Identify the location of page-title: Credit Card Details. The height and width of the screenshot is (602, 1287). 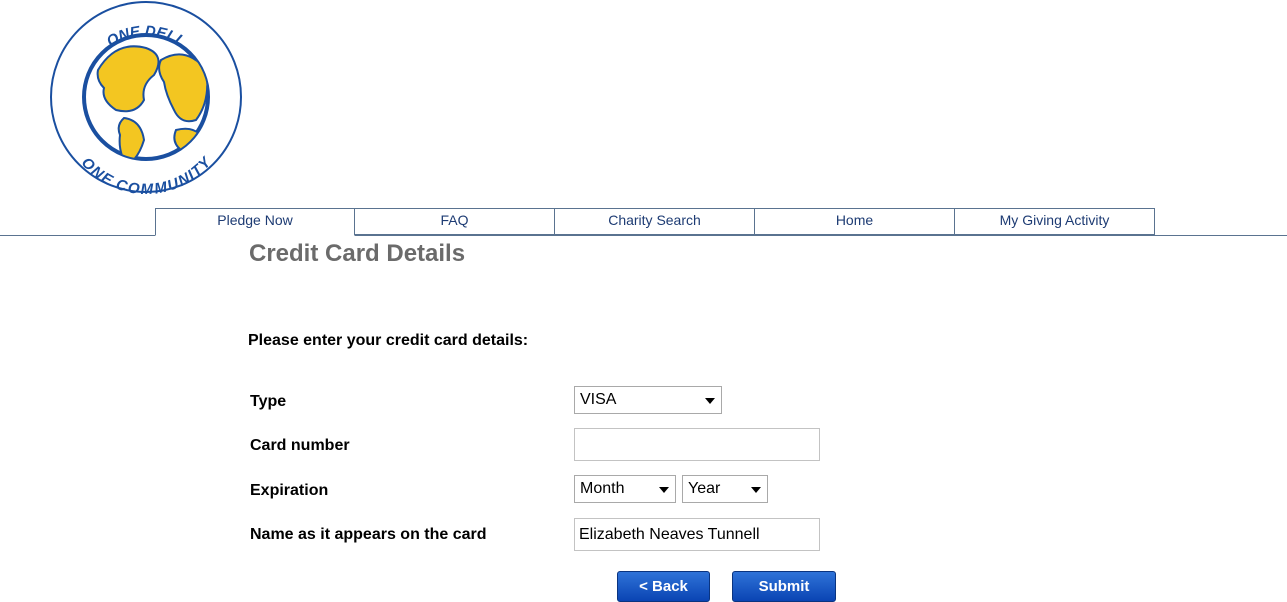
(357, 253).